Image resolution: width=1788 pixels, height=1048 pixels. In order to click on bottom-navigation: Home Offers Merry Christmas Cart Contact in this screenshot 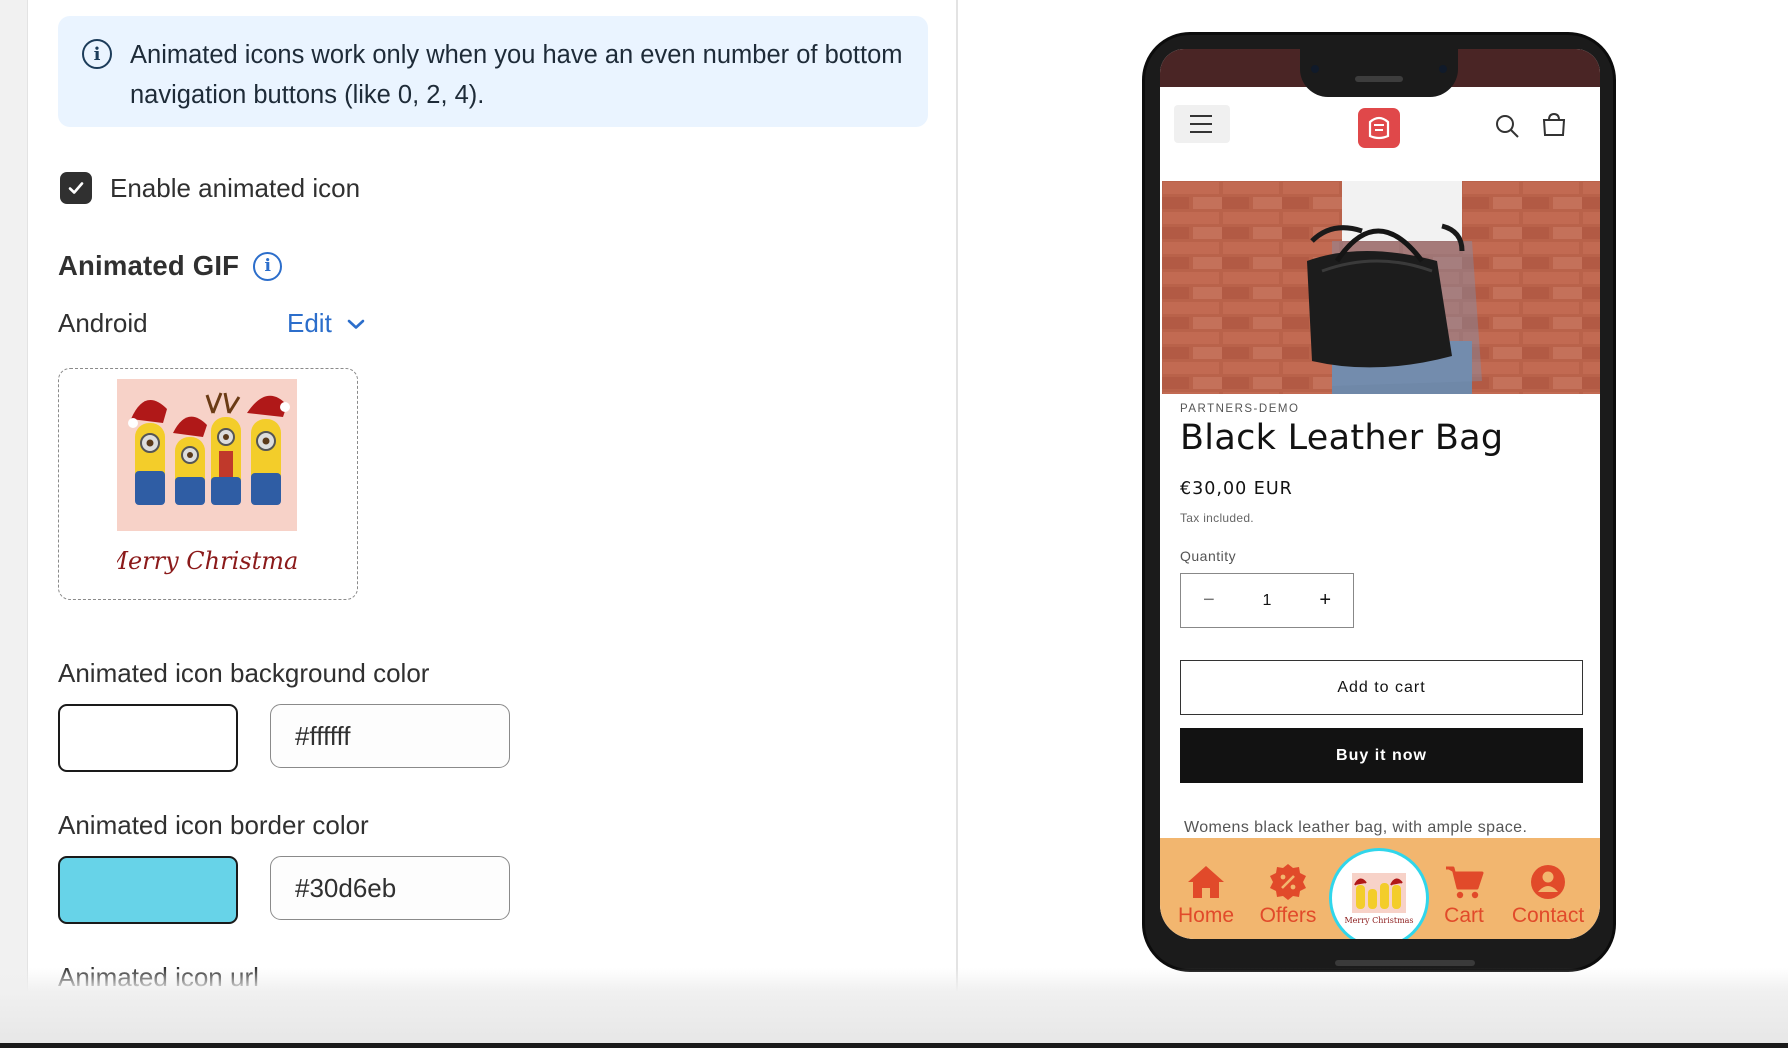, I will do `click(1380, 888)`.